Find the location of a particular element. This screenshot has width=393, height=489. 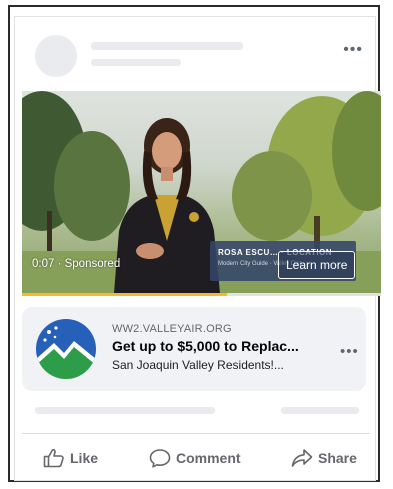

comment-button: Comment is located at coordinates (195, 458).